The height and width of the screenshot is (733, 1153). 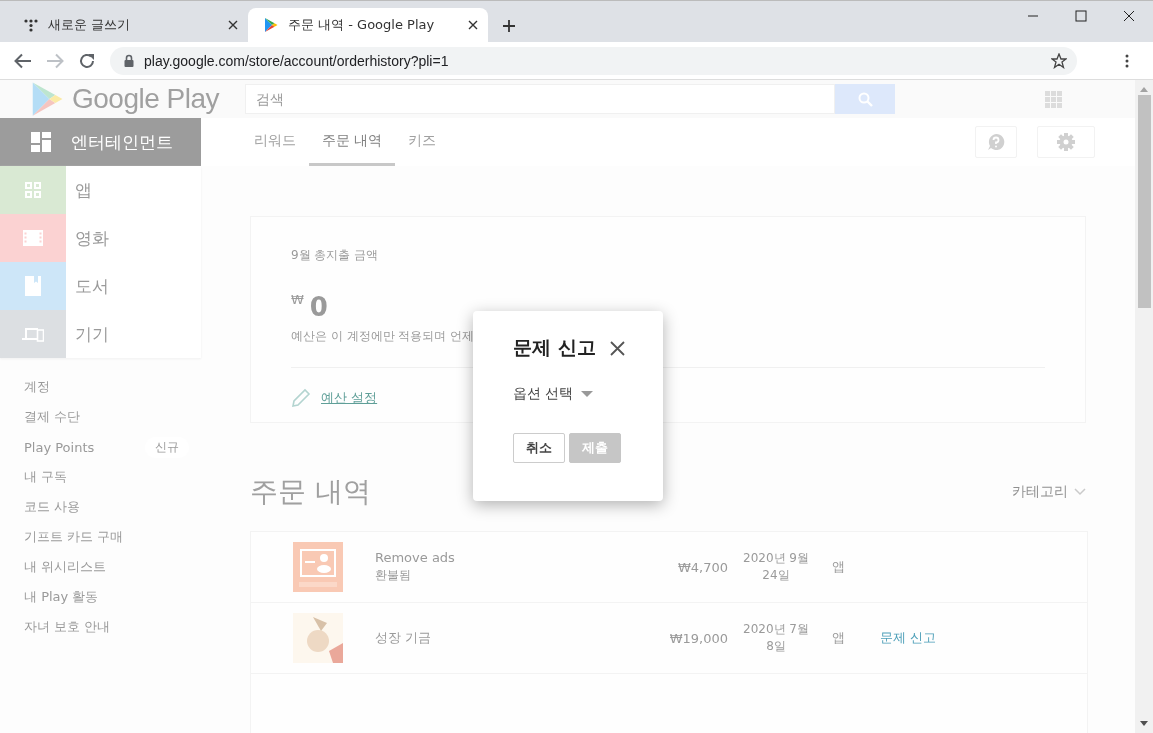 What do you see at coordinates (52, 507) in the screenshot?
I see `sidebar-link: 코드 사용` at bounding box center [52, 507].